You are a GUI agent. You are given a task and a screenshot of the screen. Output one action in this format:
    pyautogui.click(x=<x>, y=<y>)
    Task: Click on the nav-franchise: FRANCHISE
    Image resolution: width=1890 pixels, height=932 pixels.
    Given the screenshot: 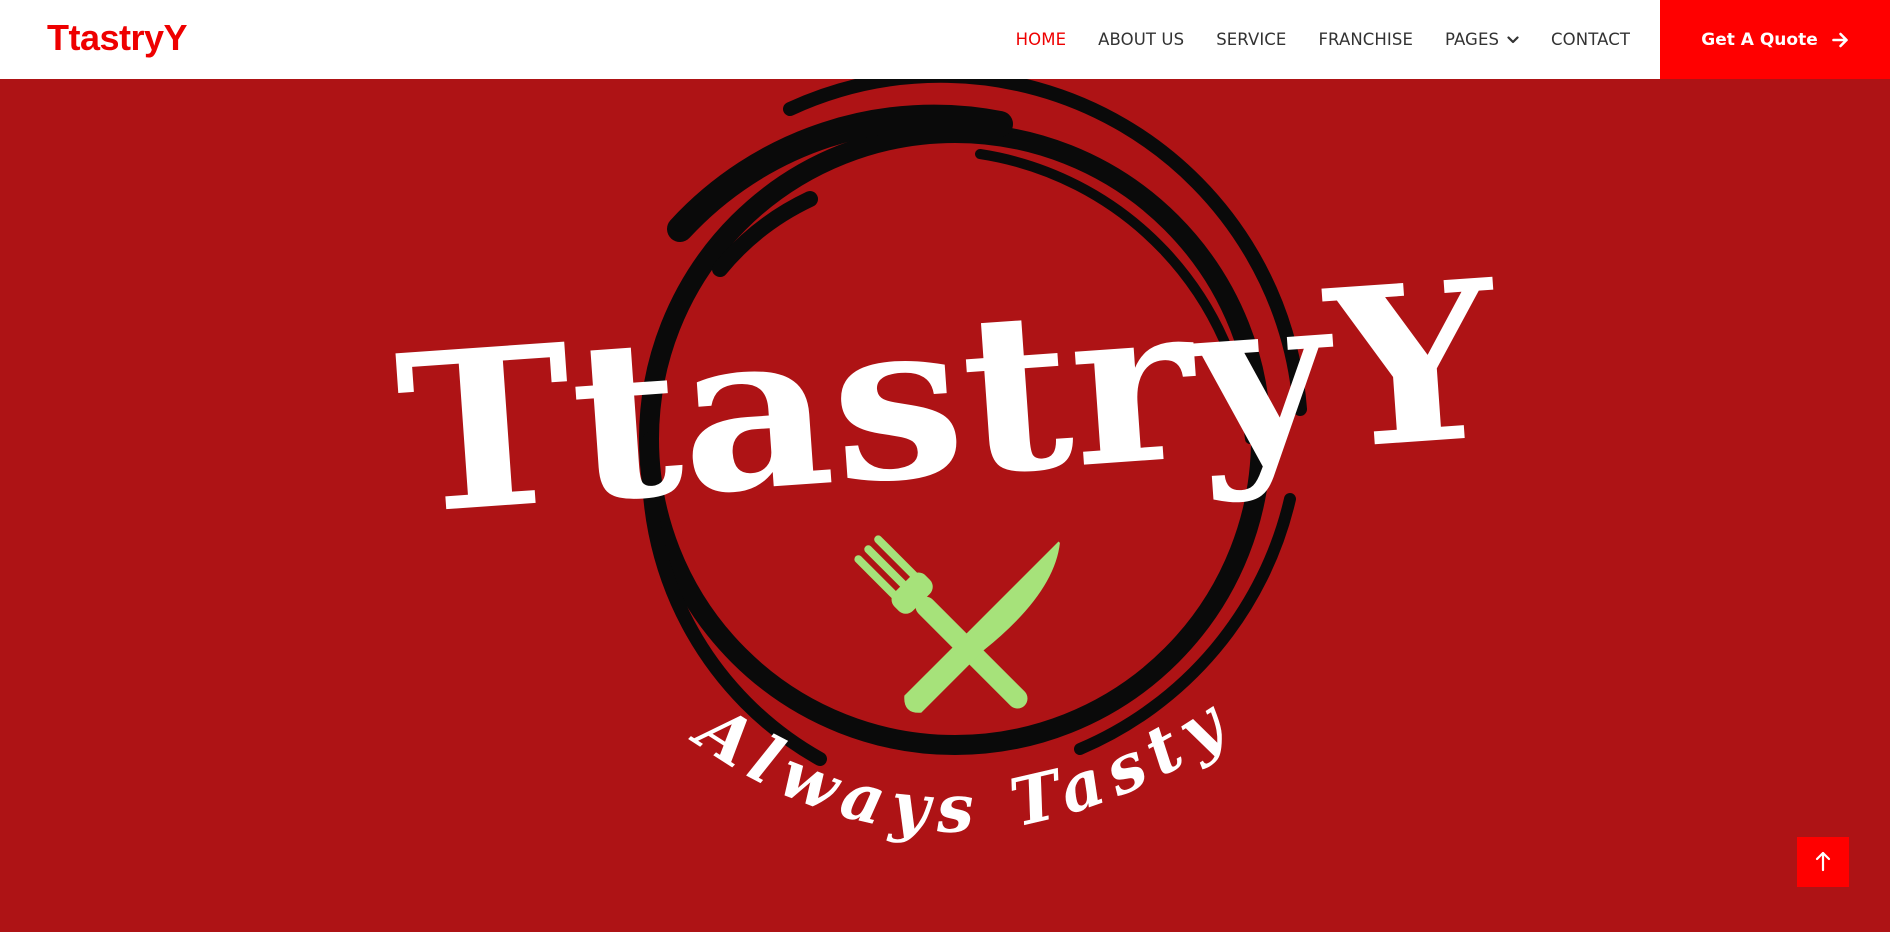 What is the action you would take?
    pyautogui.click(x=1365, y=39)
    